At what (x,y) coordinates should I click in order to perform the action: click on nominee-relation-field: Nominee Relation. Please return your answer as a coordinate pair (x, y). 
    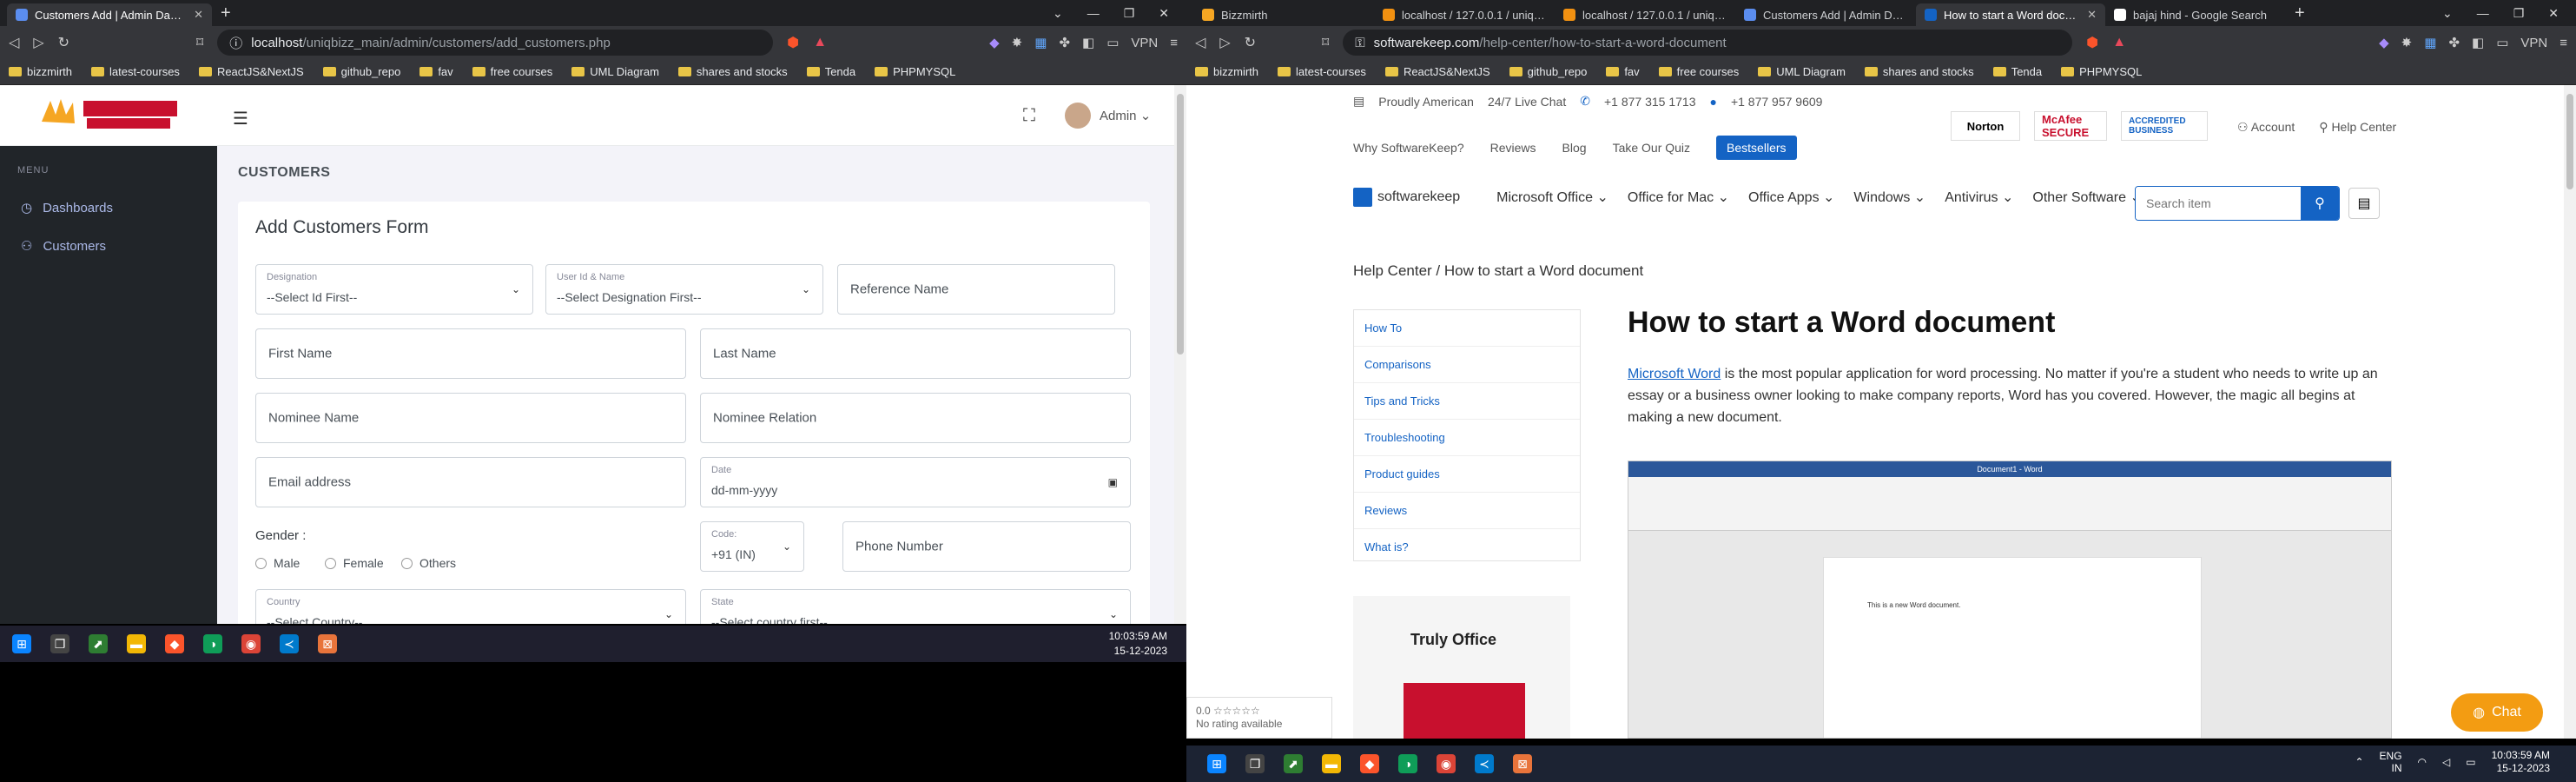
    Looking at the image, I should click on (916, 418).